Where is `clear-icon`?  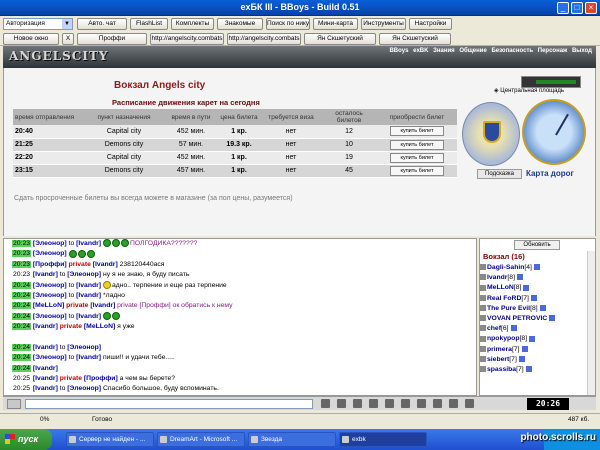
clear-icon is located at coordinates (341, 403).